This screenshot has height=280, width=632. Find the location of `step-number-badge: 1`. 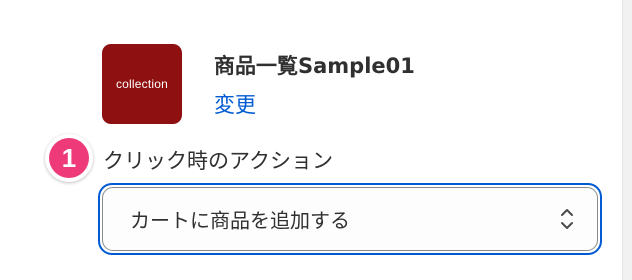

step-number-badge: 1 is located at coordinates (69, 158).